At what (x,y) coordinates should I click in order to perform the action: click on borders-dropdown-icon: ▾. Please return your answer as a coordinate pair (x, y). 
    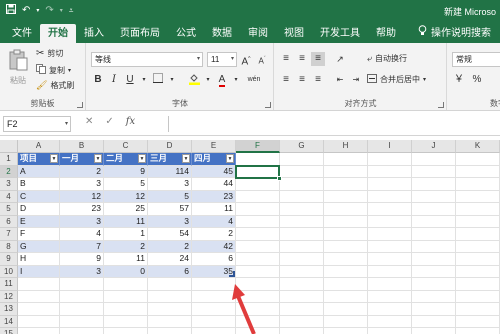
    Looking at the image, I should click on (172, 80).